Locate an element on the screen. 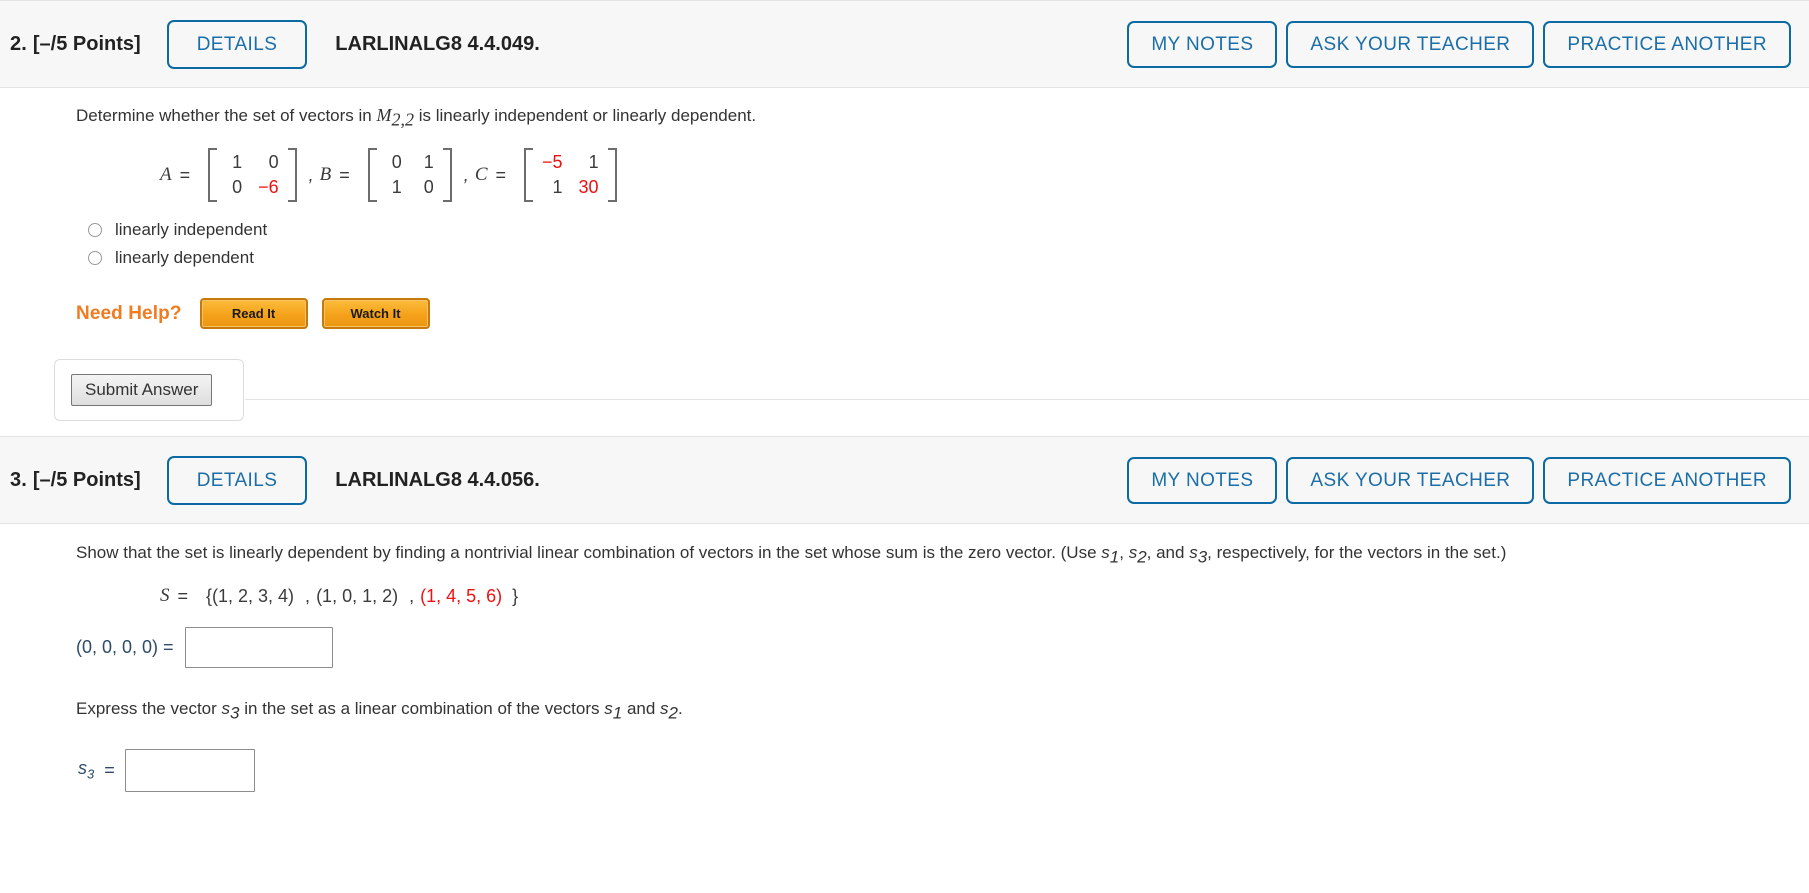 This screenshot has width=1809, height=893. express-s1-sub: 1 is located at coordinates (617, 713).